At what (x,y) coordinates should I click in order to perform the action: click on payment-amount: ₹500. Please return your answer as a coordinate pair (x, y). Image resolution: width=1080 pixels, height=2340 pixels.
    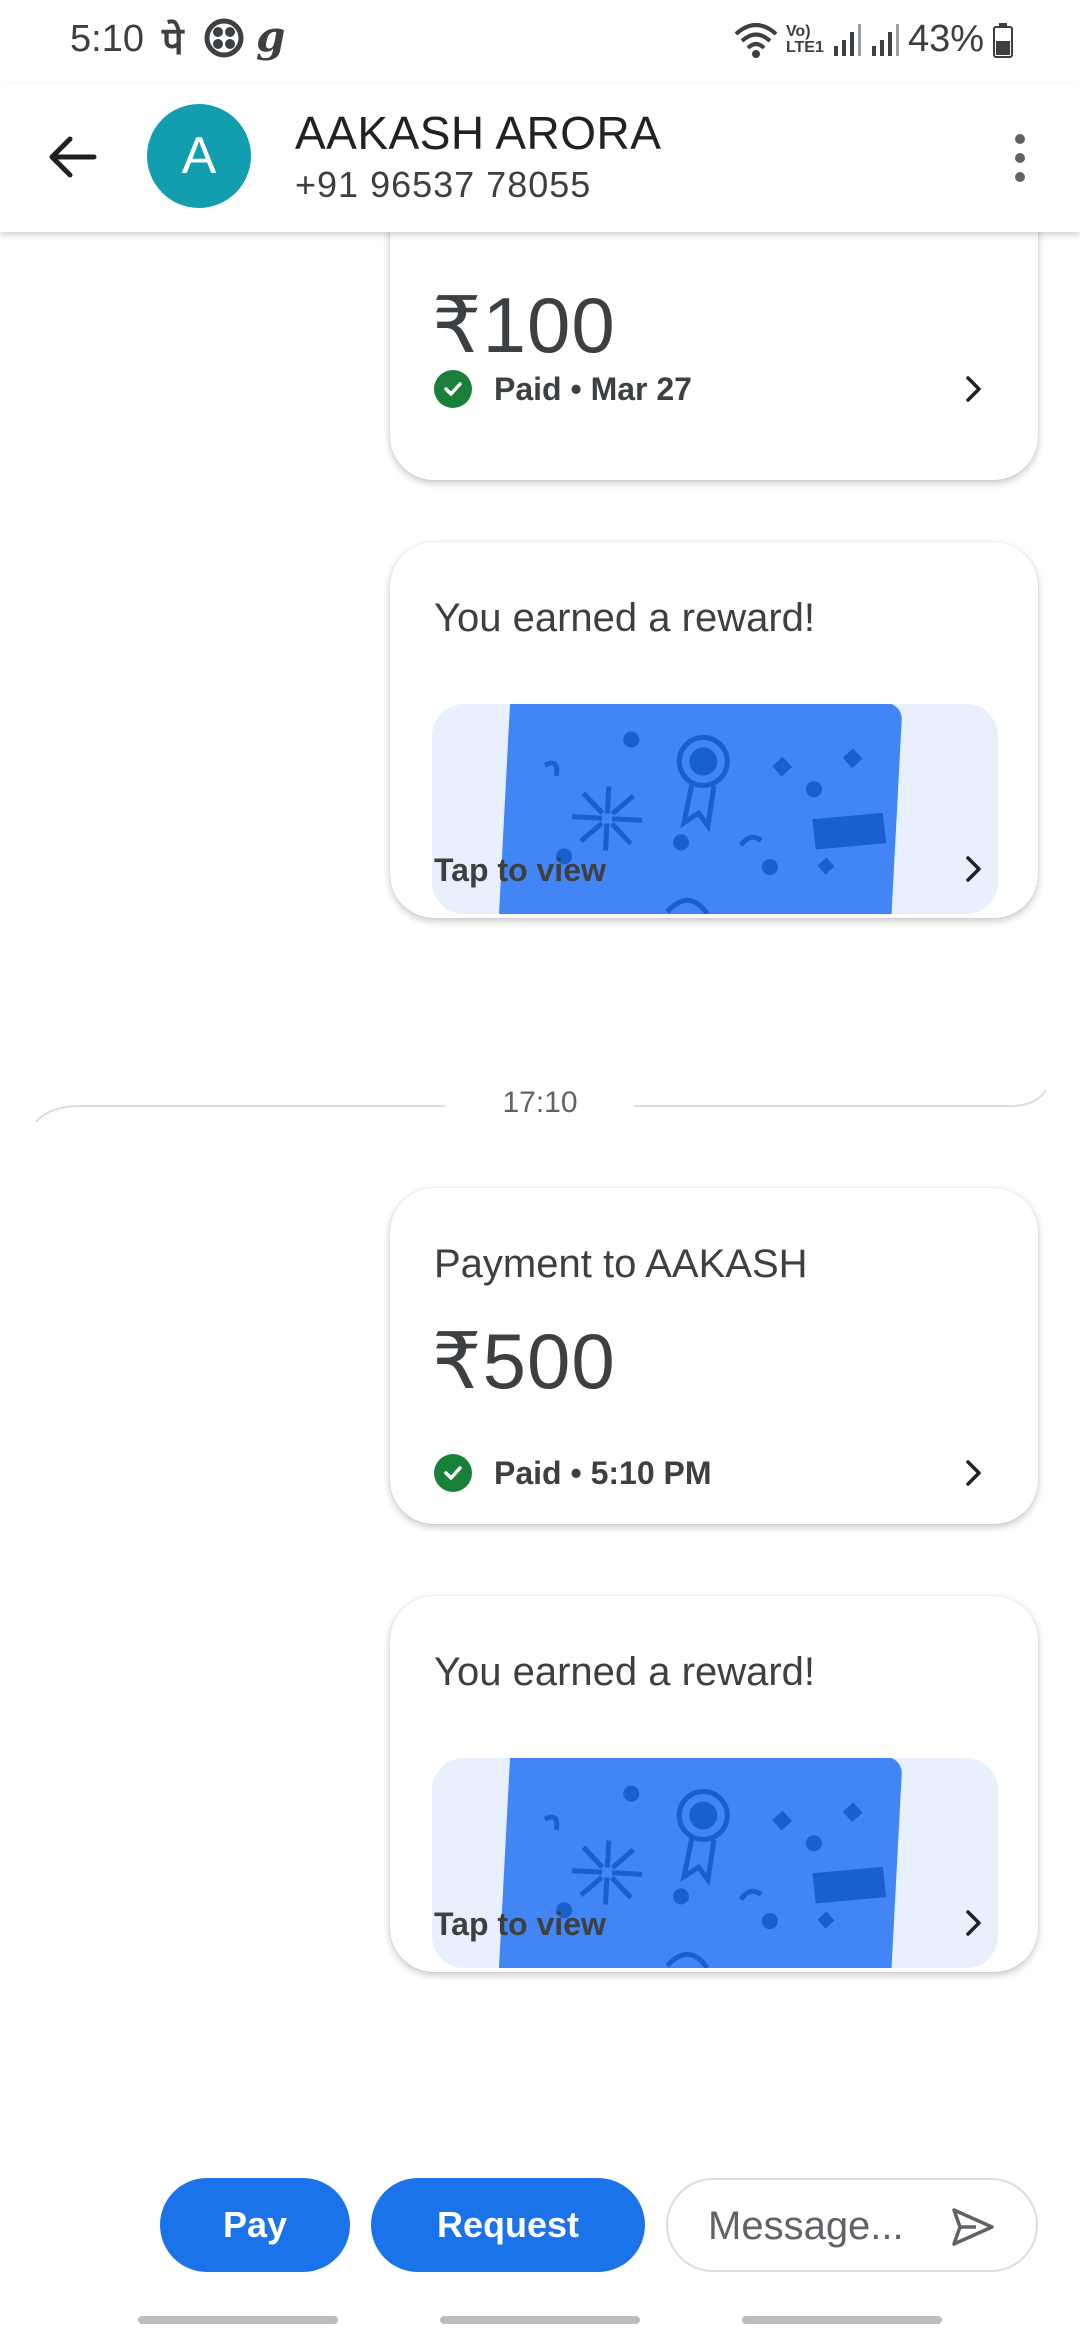
    Looking at the image, I should click on (524, 1361).